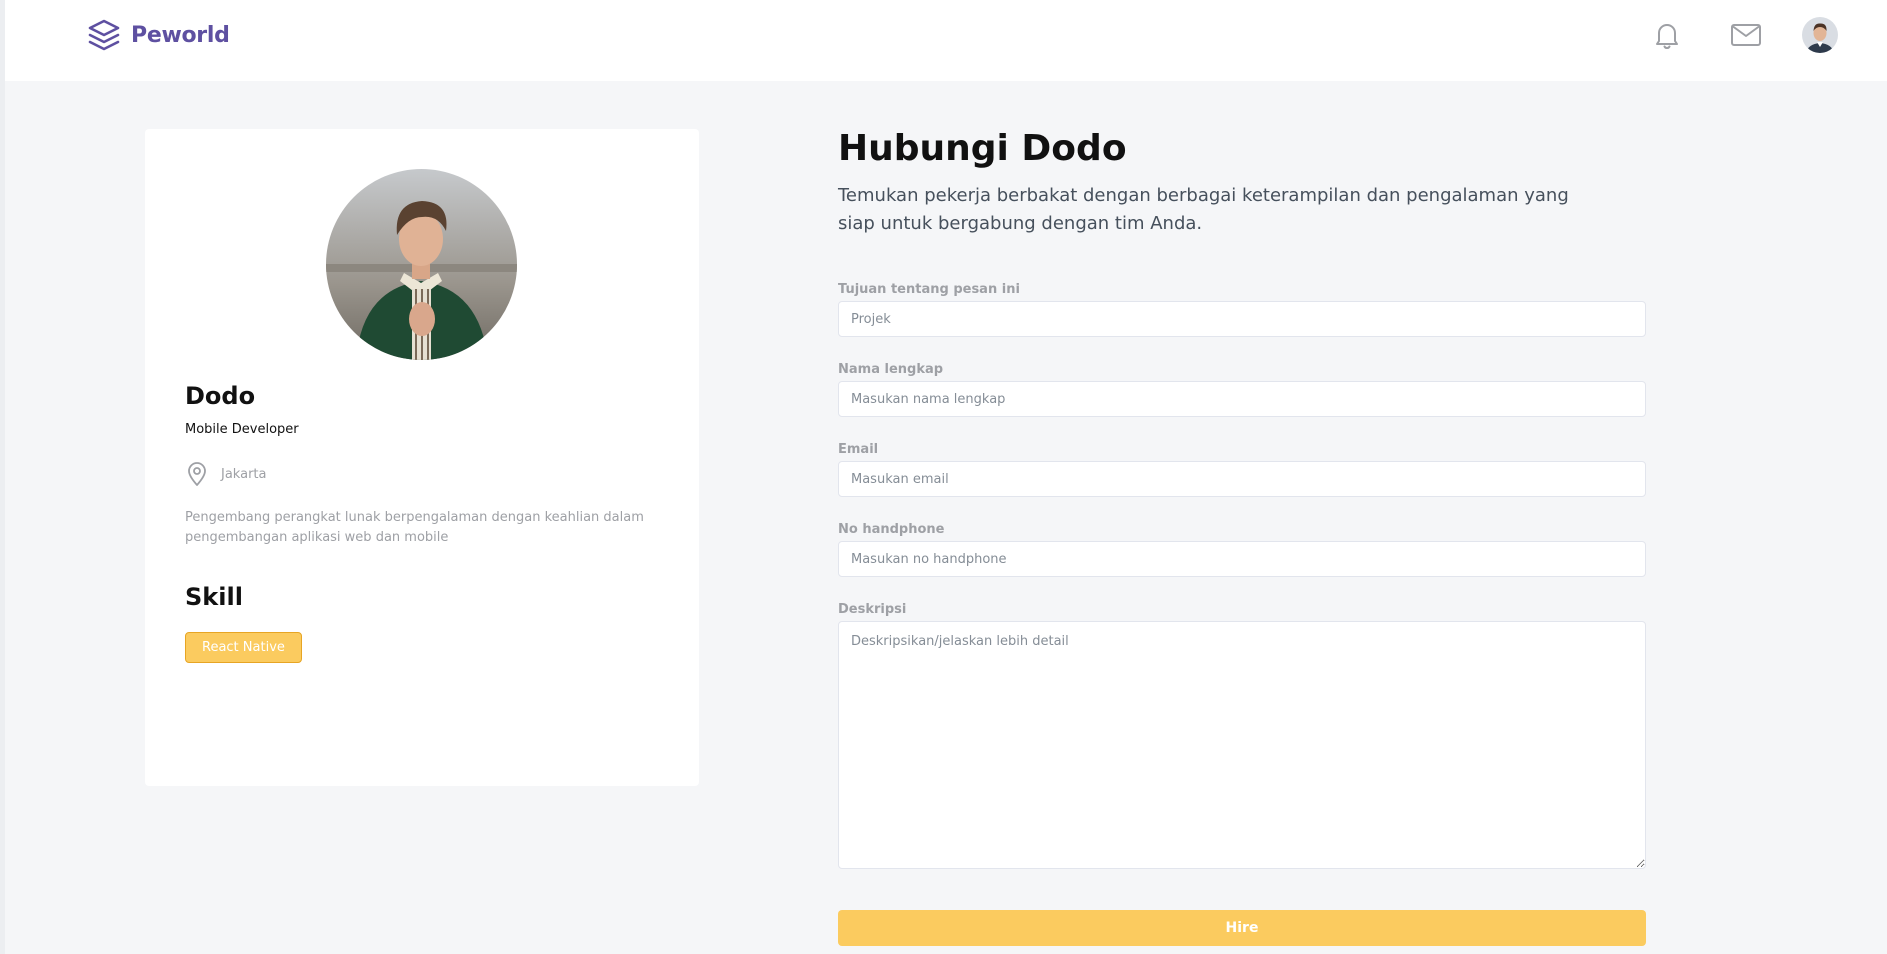 The image size is (1887, 954). Describe the element at coordinates (1242, 399) in the screenshot. I see `fullname-input` at that location.